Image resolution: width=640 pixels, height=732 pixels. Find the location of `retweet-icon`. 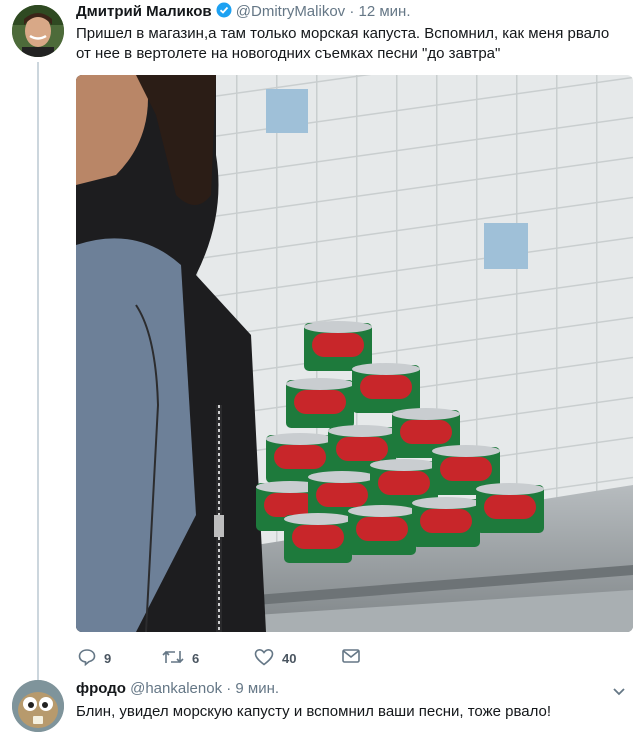

retweet-icon is located at coordinates (173, 658).